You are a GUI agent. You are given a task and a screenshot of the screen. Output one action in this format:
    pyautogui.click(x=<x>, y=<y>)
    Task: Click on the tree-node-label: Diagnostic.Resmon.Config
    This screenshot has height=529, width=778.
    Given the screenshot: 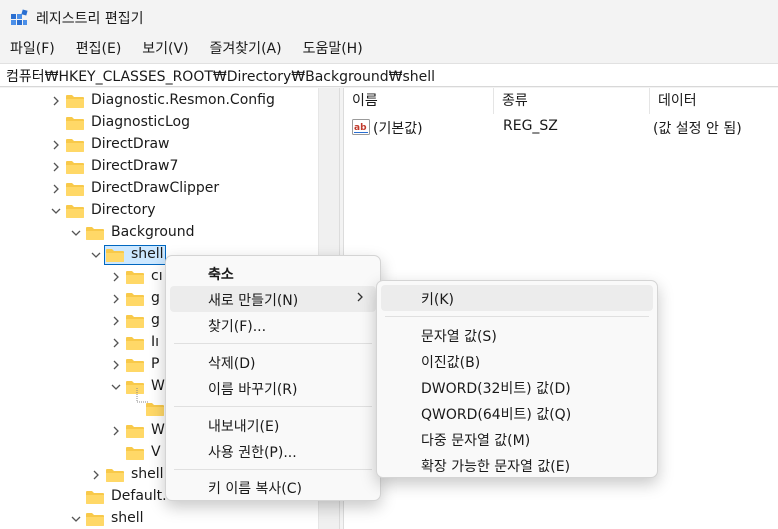 What is the action you would take?
    pyautogui.click(x=183, y=100)
    